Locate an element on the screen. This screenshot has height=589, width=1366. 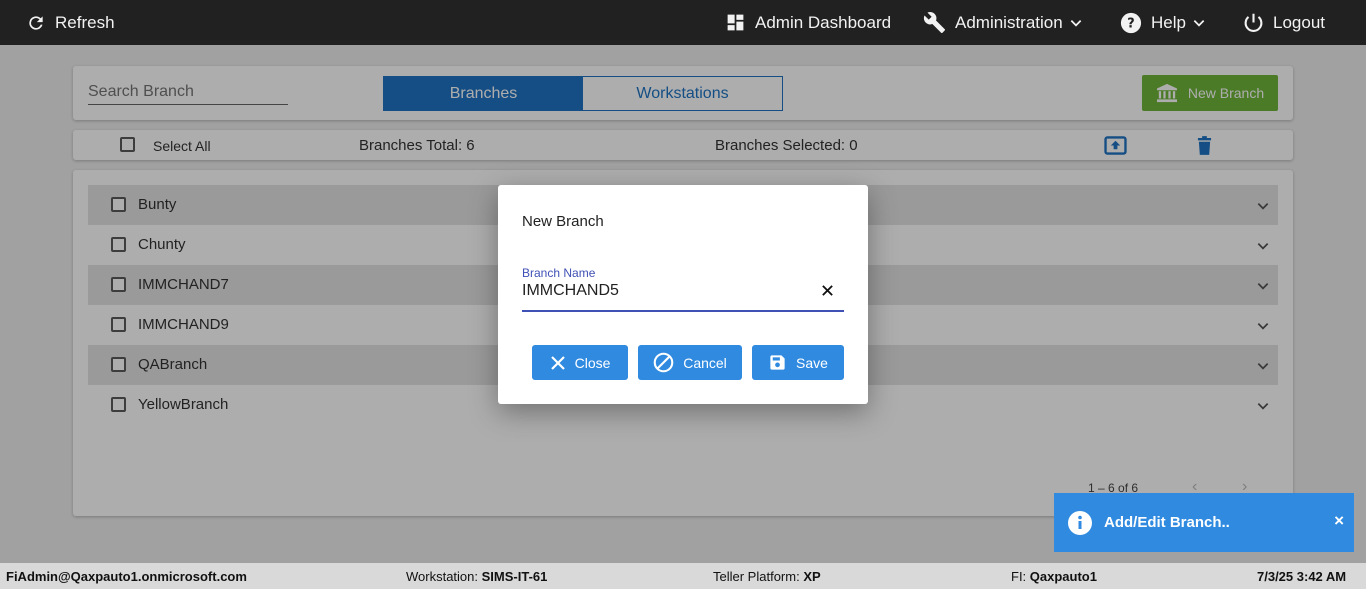
fi-label: FI: is located at coordinates (1020, 576).